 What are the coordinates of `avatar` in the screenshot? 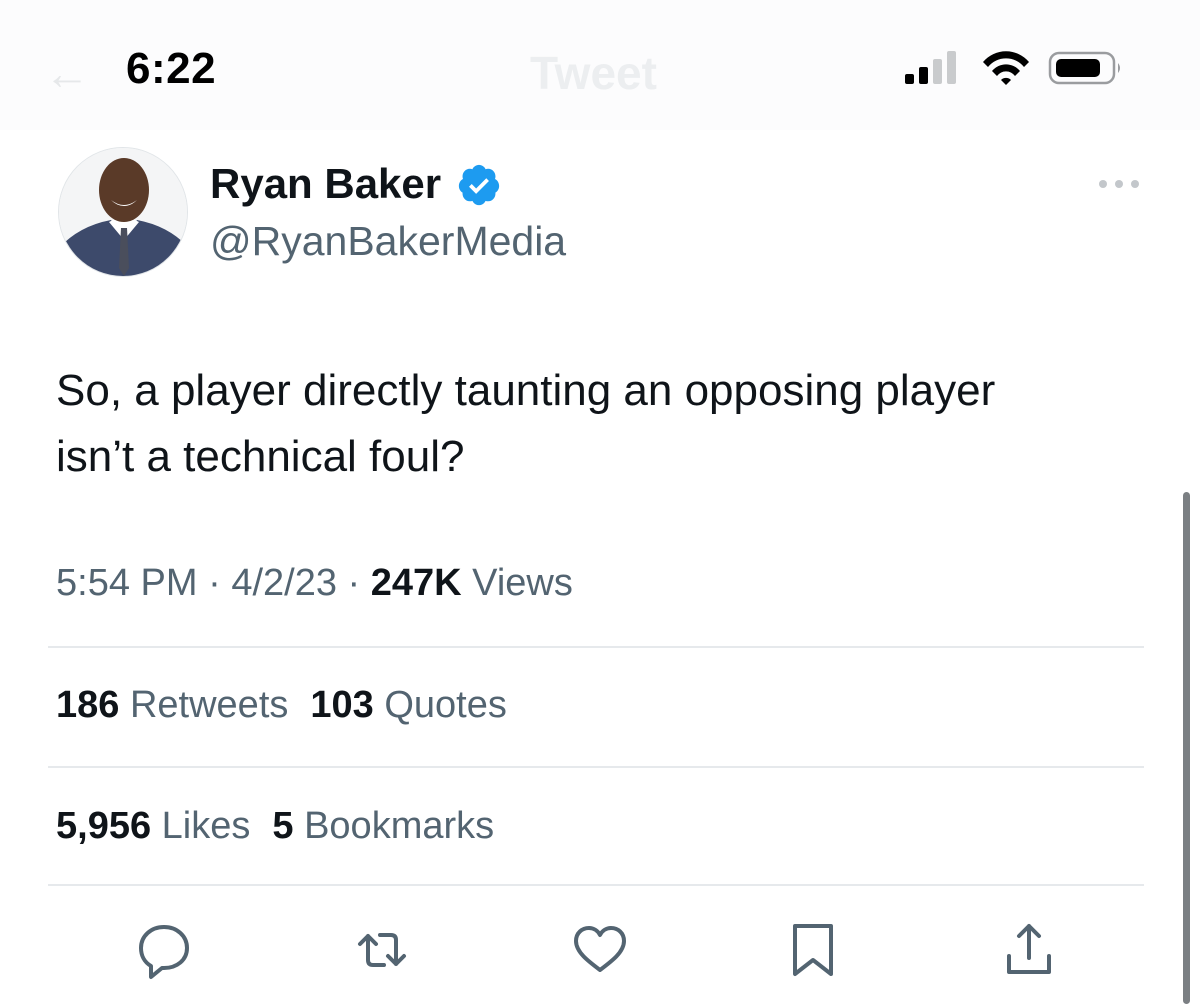 It's located at (123, 212).